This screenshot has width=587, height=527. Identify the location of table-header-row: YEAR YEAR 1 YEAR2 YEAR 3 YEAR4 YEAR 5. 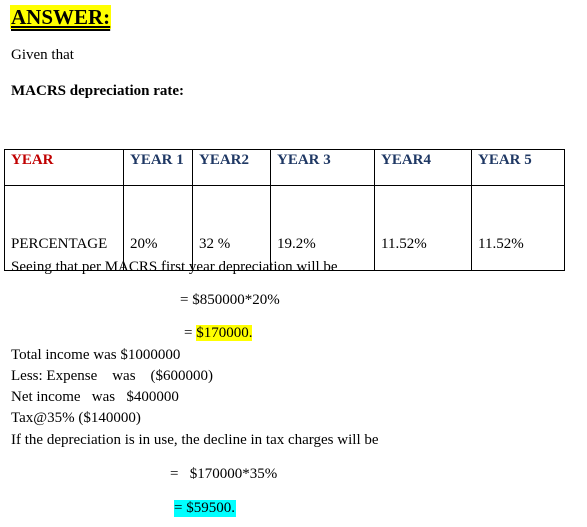
(284, 167).